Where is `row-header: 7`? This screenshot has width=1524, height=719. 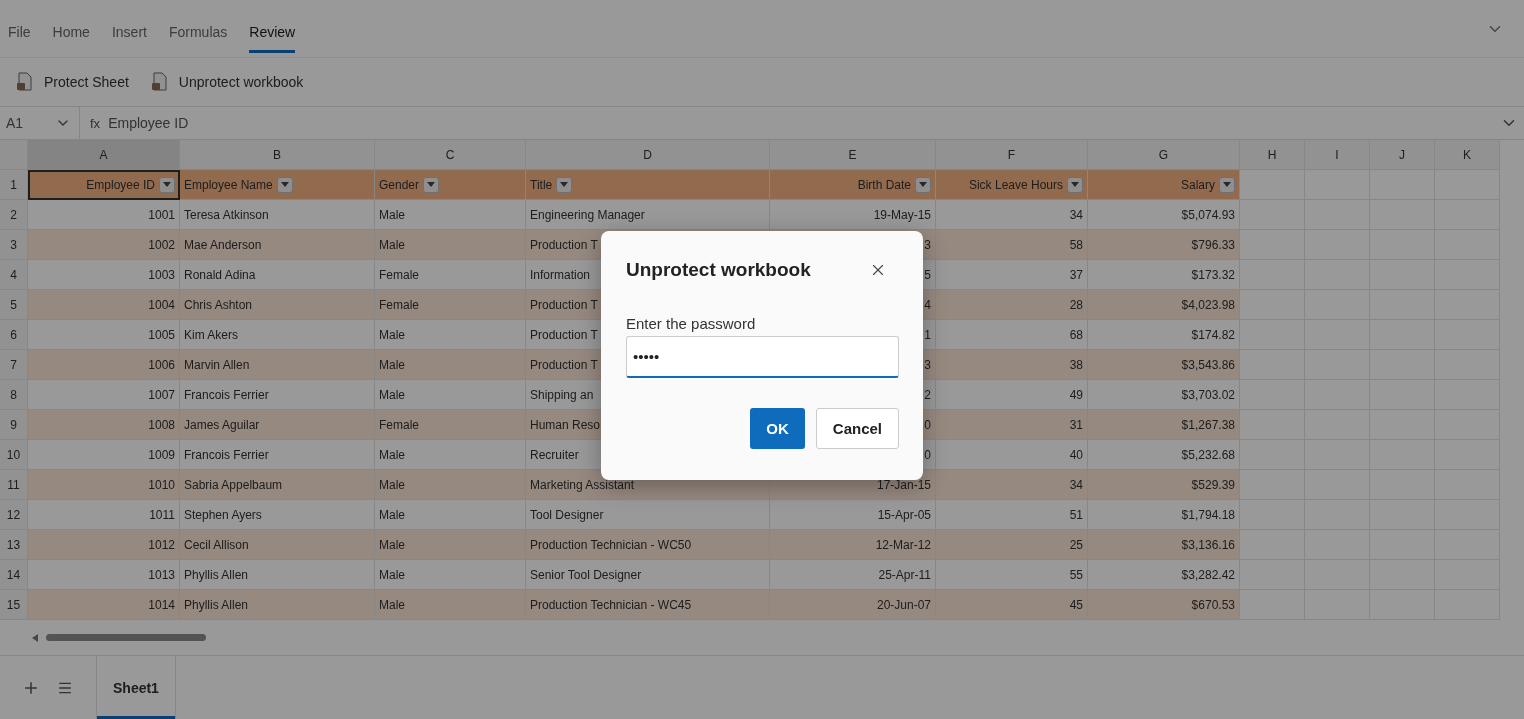
row-header: 7 is located at coordinates (14, 365).